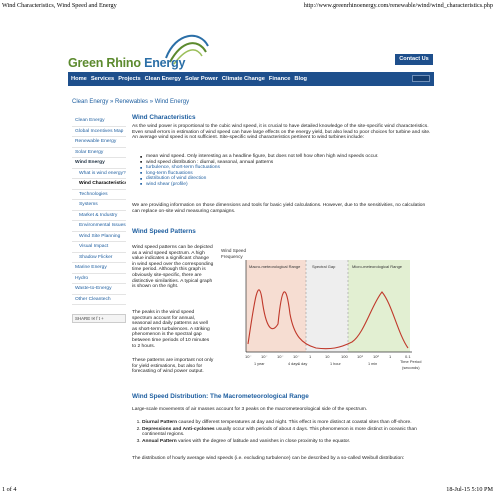 This screenshot has width=495, height=495. Describe the element at coordinates (164, 117) in the screenshot. I see `heading-wind-characteristics: Wind Characteristics` at that location.